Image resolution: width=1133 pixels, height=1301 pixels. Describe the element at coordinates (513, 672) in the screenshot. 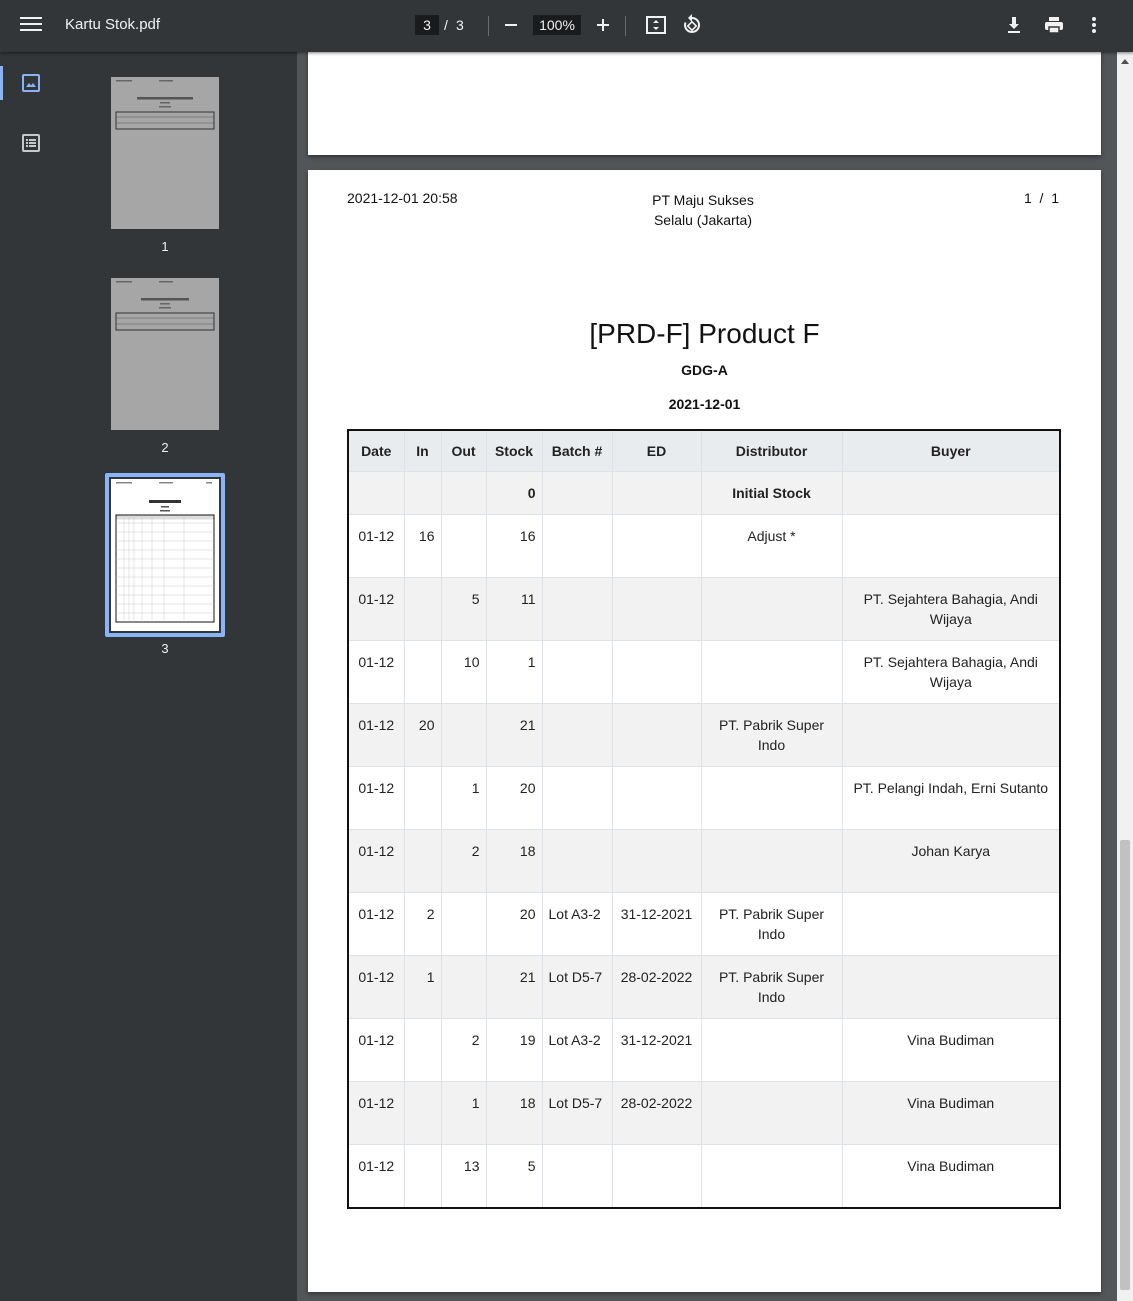

I see `stock-cell: 1` at that location.